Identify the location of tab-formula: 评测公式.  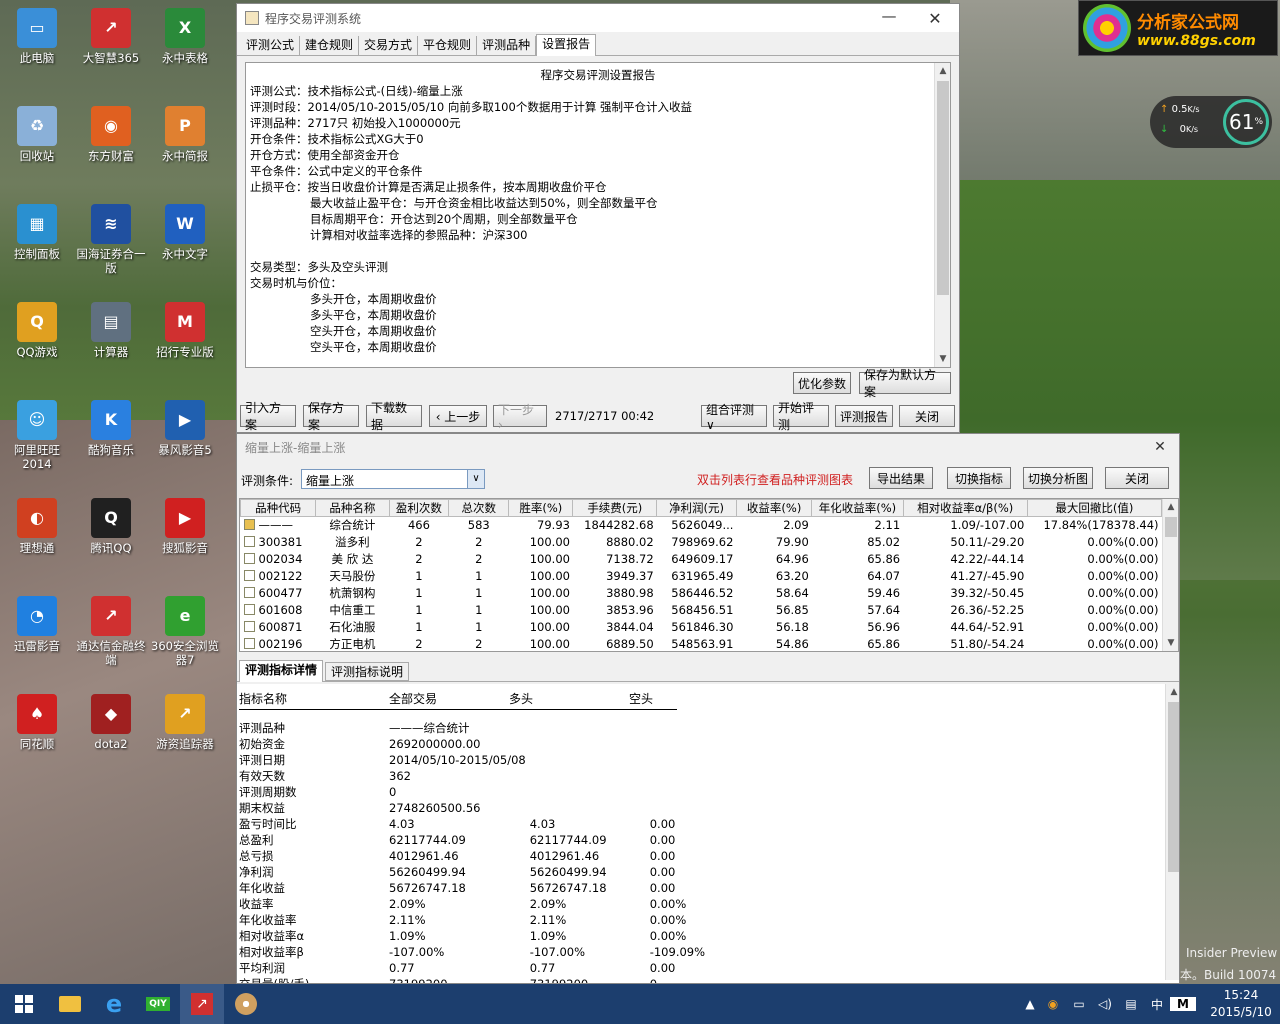
(271, 45).